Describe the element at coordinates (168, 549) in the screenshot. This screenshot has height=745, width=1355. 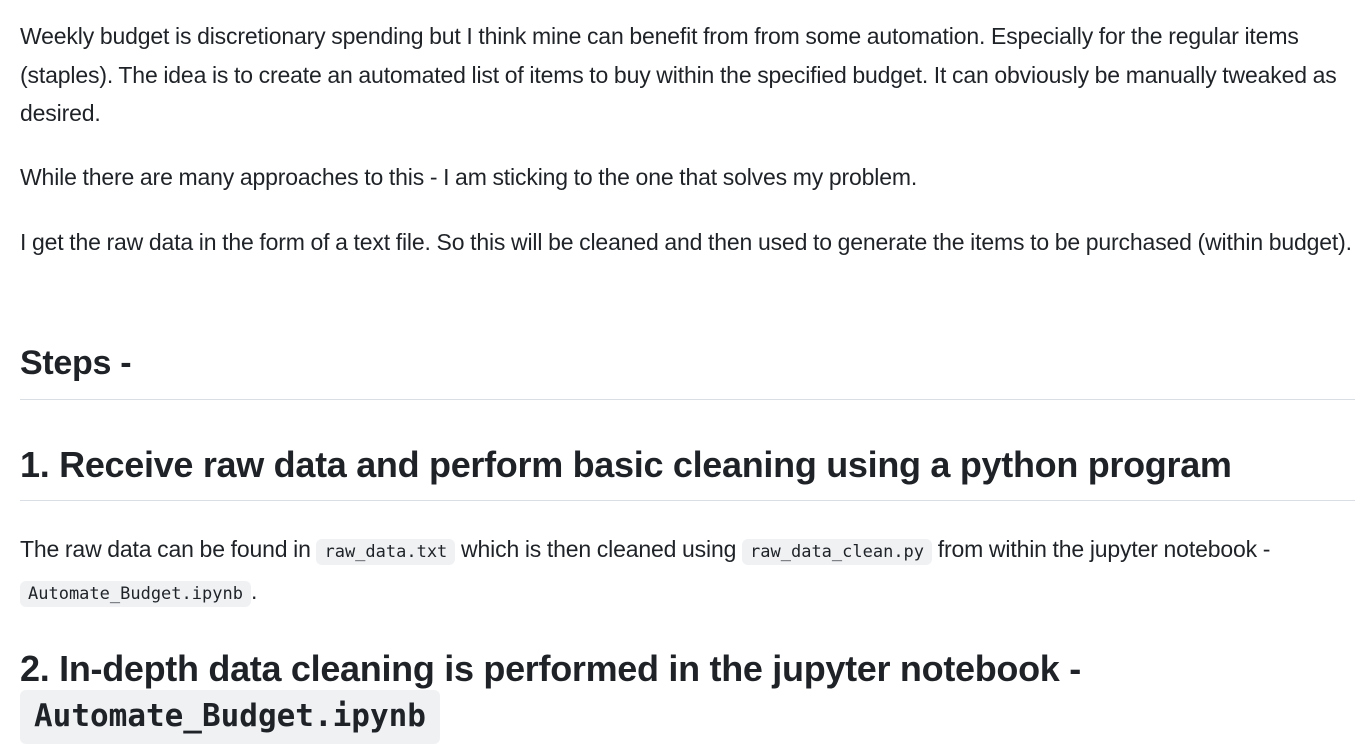
I see `step1-text-part1: The raw data can be found in` at that location.